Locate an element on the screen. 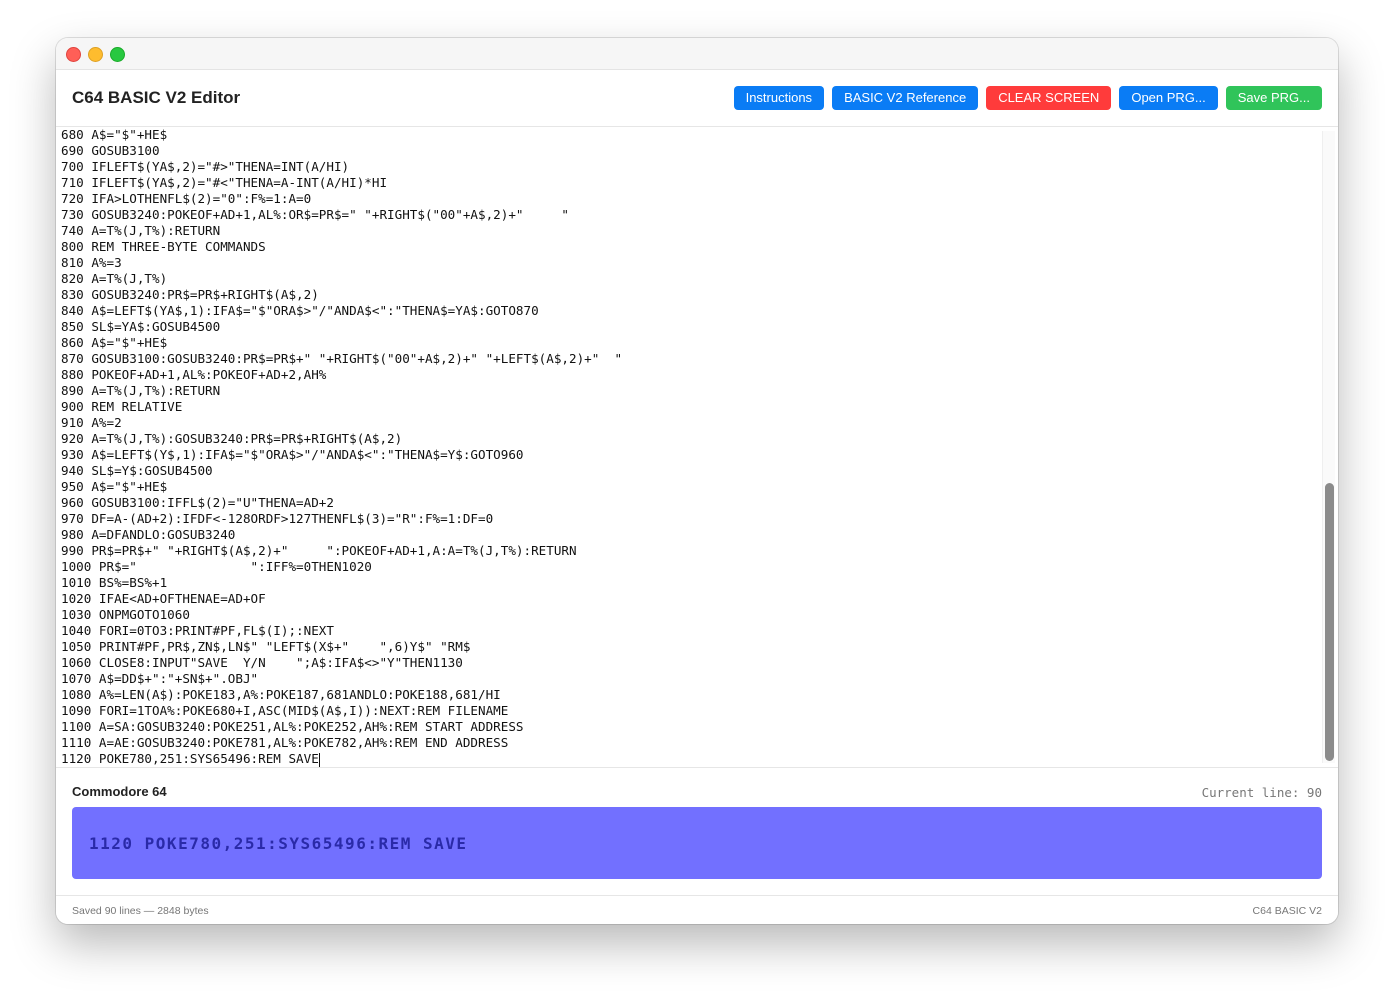 The image size is (1394, 999). code-line: 940 SL$=Y$:GOSUB4500 is located at coordinates (341, 471).